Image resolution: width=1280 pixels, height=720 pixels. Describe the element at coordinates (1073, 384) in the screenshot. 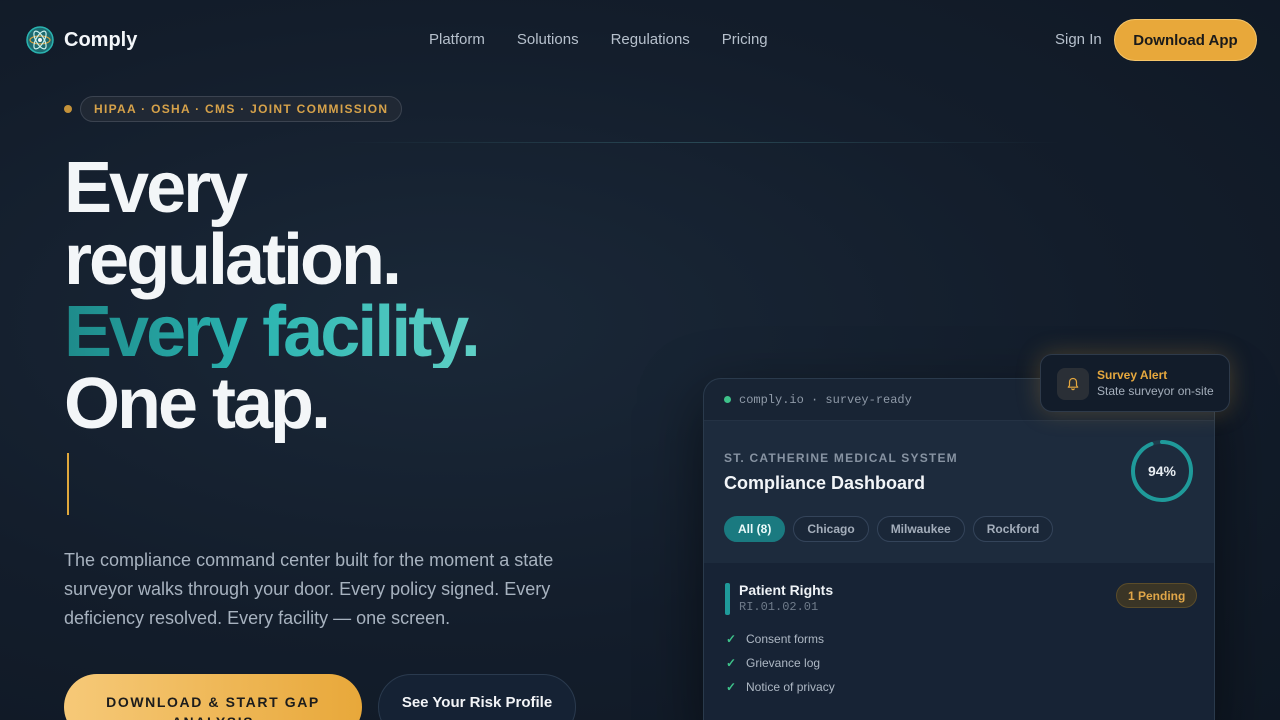

I see `bell-icon` at that location.